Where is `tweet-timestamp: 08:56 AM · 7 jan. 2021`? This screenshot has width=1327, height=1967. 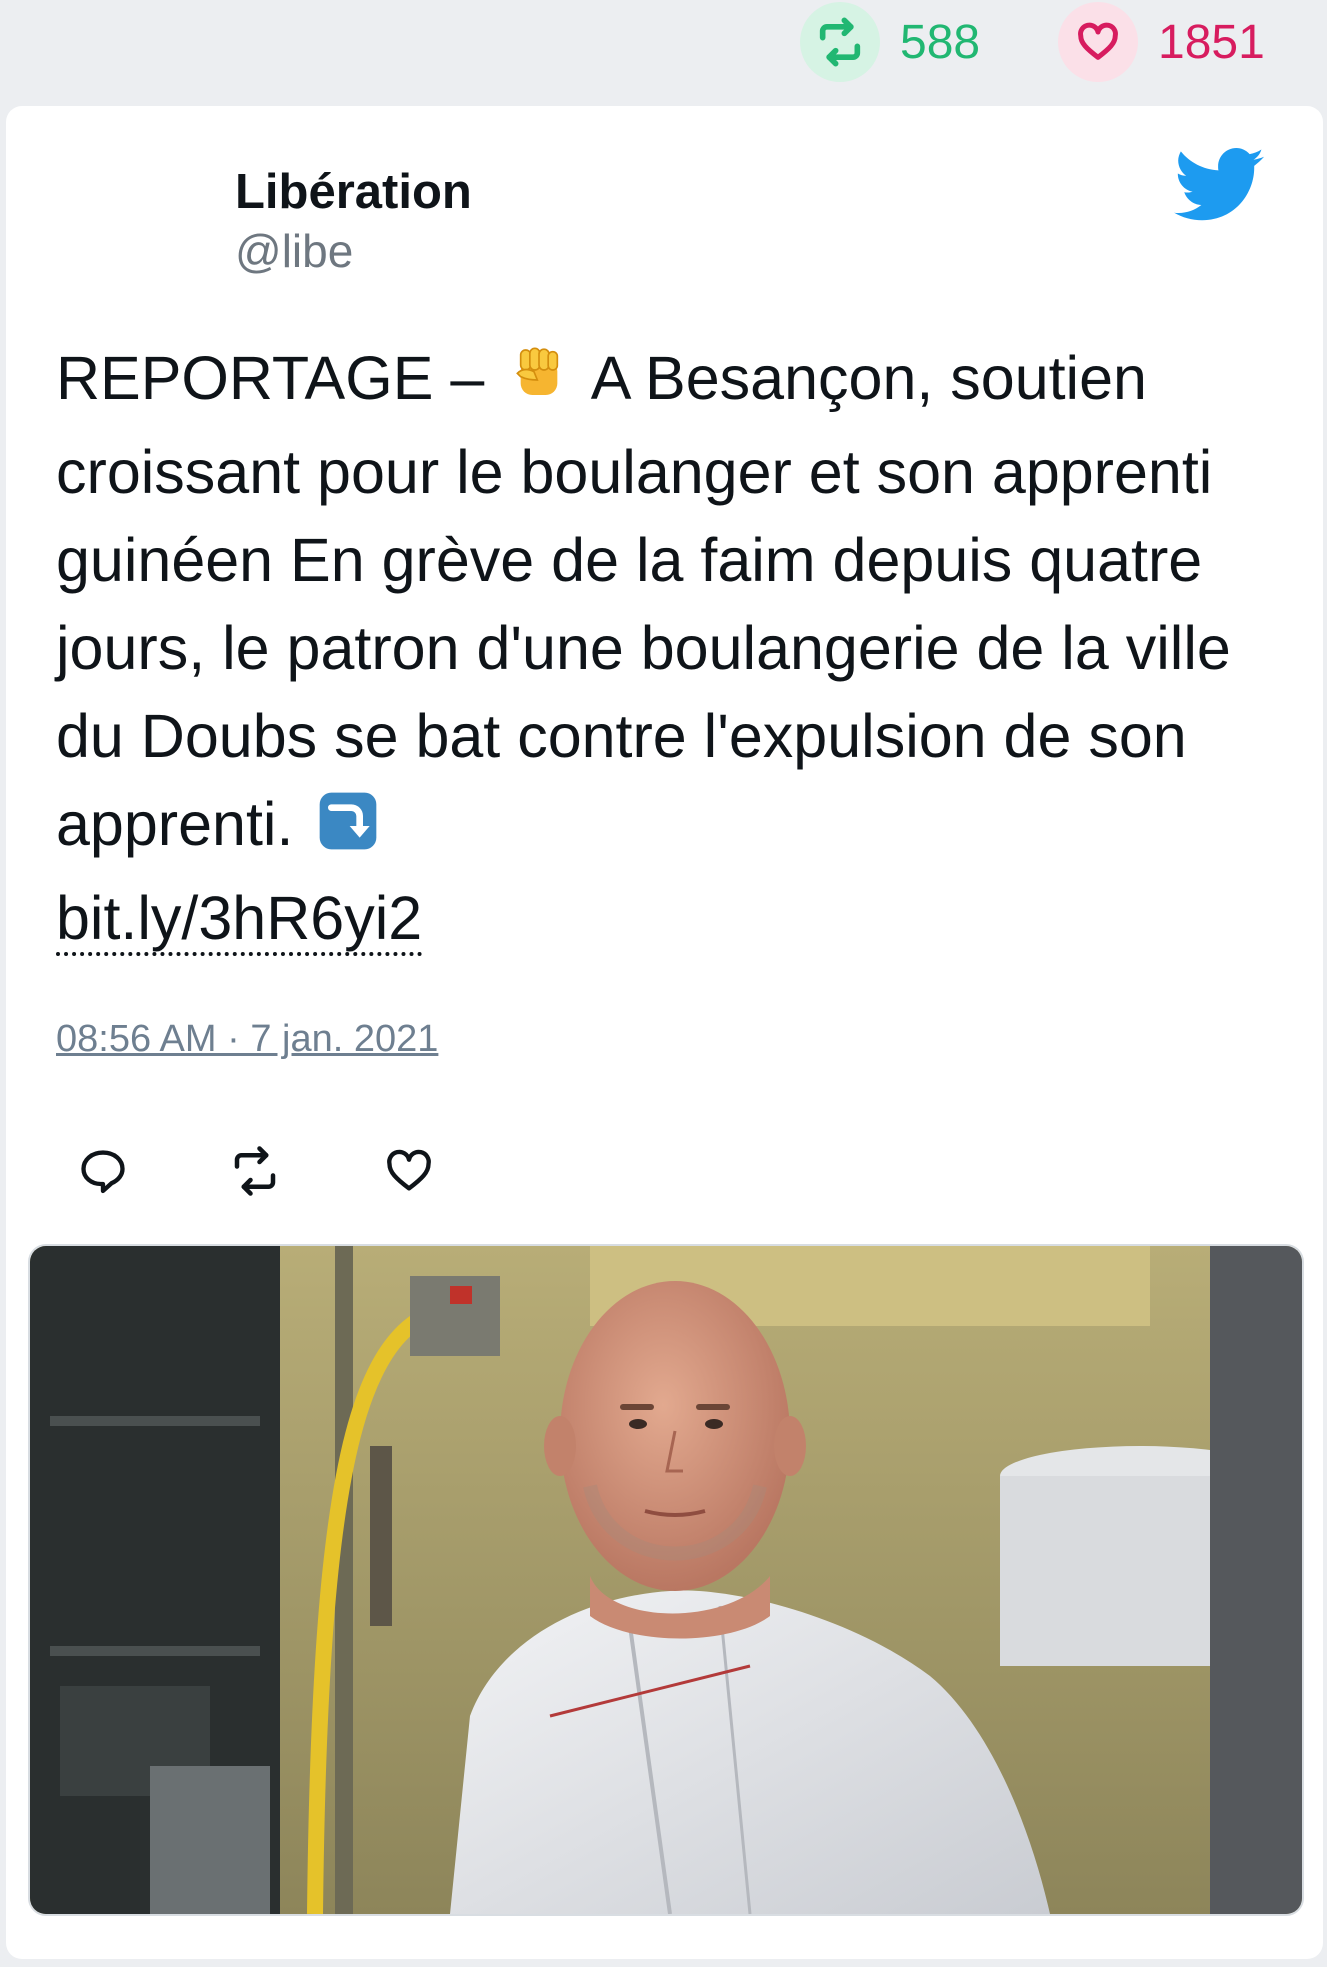
tweet-timestamp: 08:56 AM · 7 jan. 2021 is located at coordinates (247, 1039).